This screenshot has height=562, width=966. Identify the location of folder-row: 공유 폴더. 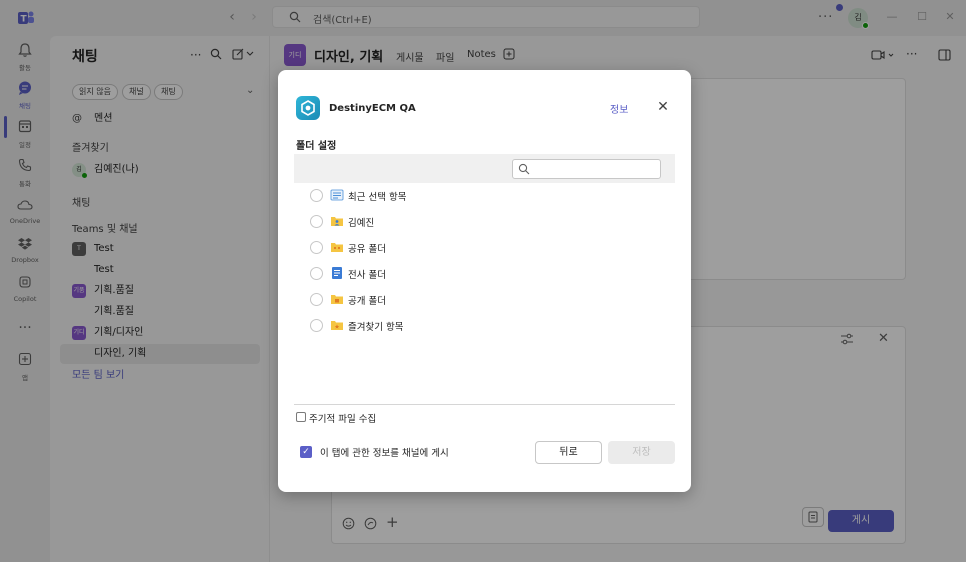
(490, 248).